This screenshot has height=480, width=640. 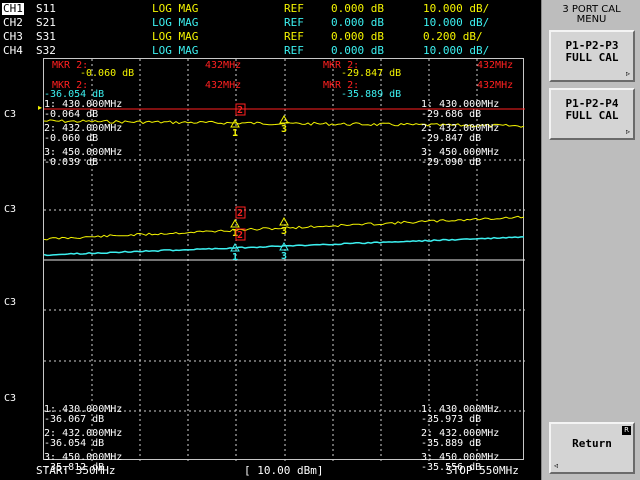 What do you see at coordinates (235, 257) in the screenshot?
I see `marker-1-s32-label: 1` at bounding box center [235, 257].